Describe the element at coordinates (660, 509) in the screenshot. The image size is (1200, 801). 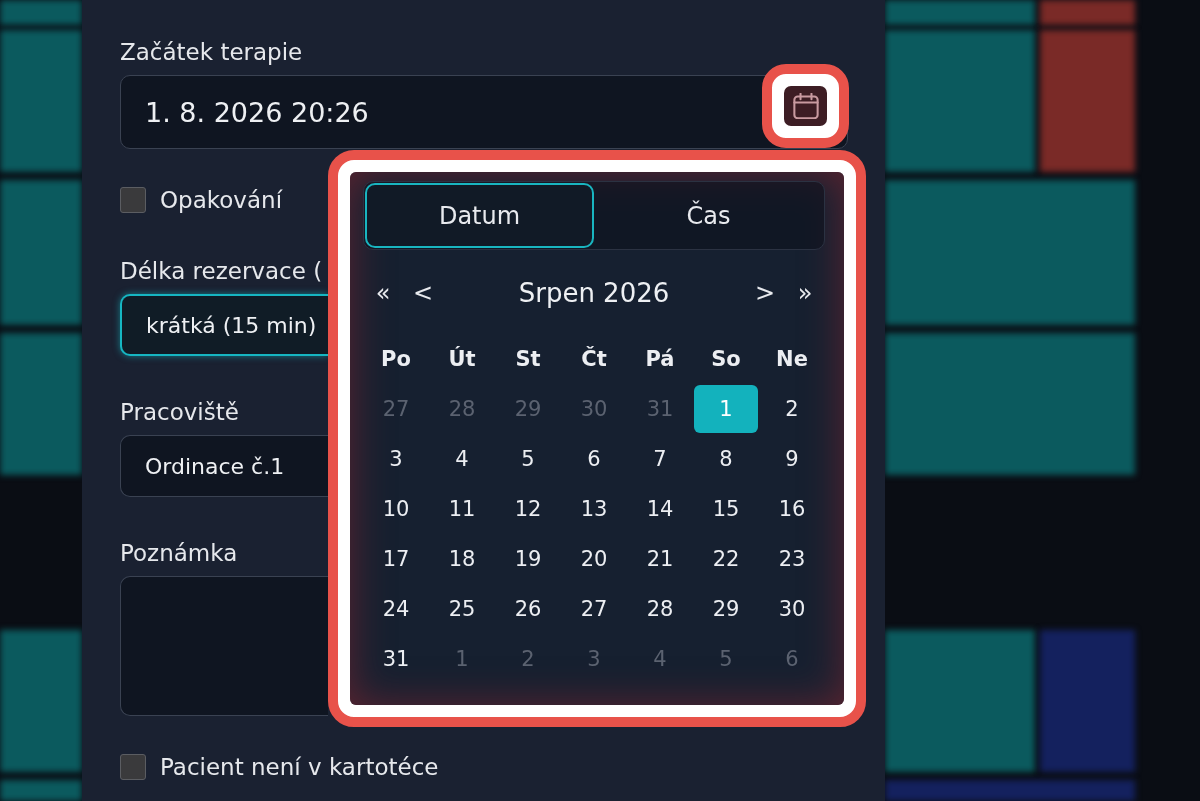
I see `day-cell: 14` at that location.